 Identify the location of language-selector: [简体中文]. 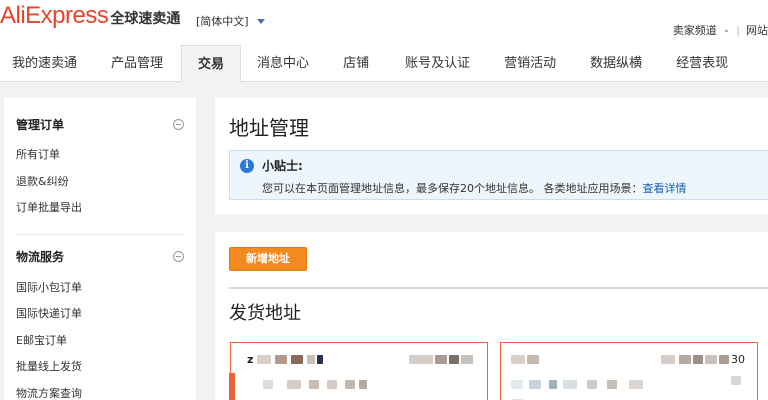
(230, 21).